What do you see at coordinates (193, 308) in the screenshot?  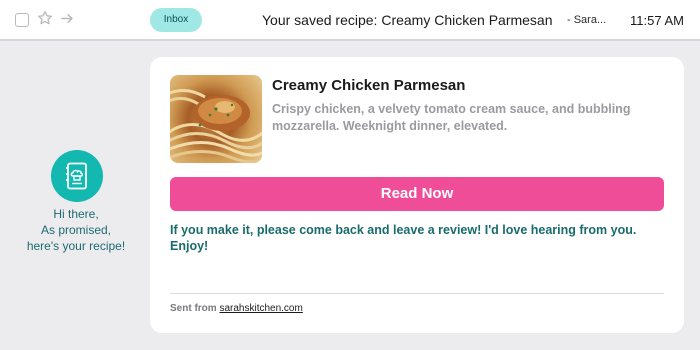 I see `footer-label: Sent from` at bounding box center [193, 308].